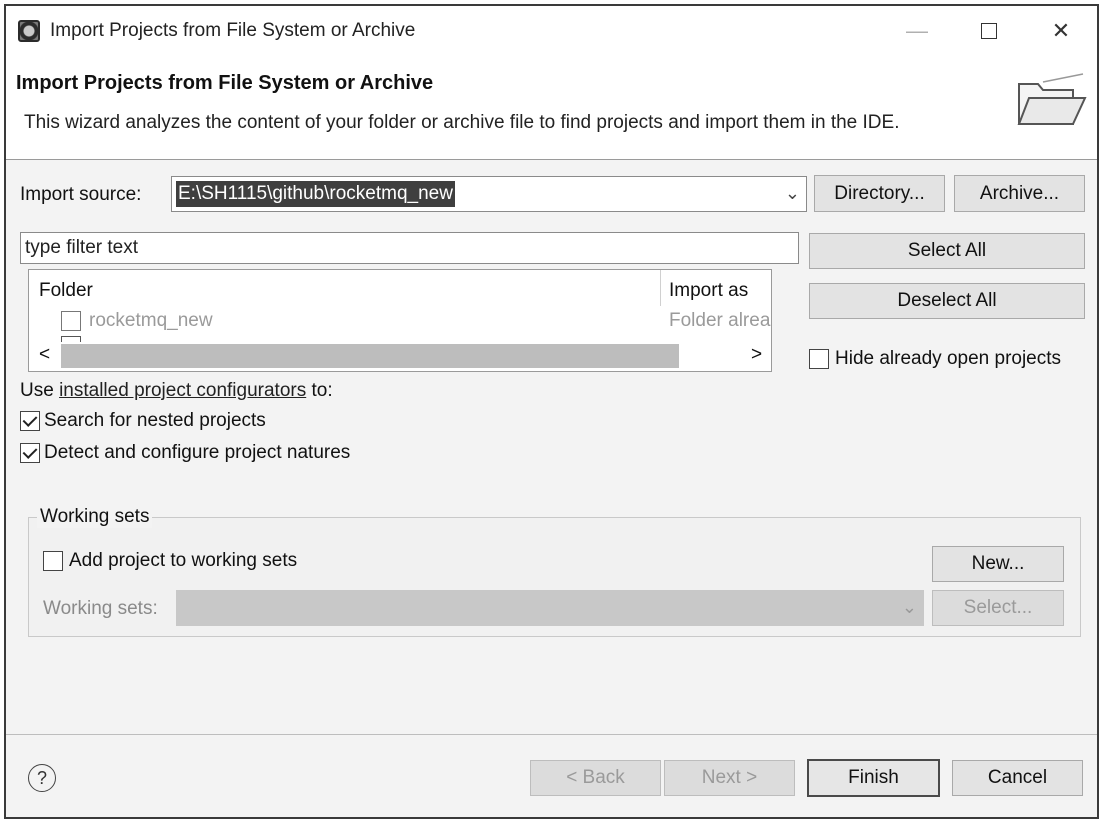  Describe the element at coordinates (29, 31) in the screenshot. I see `eclipse-app-icon` at that location.